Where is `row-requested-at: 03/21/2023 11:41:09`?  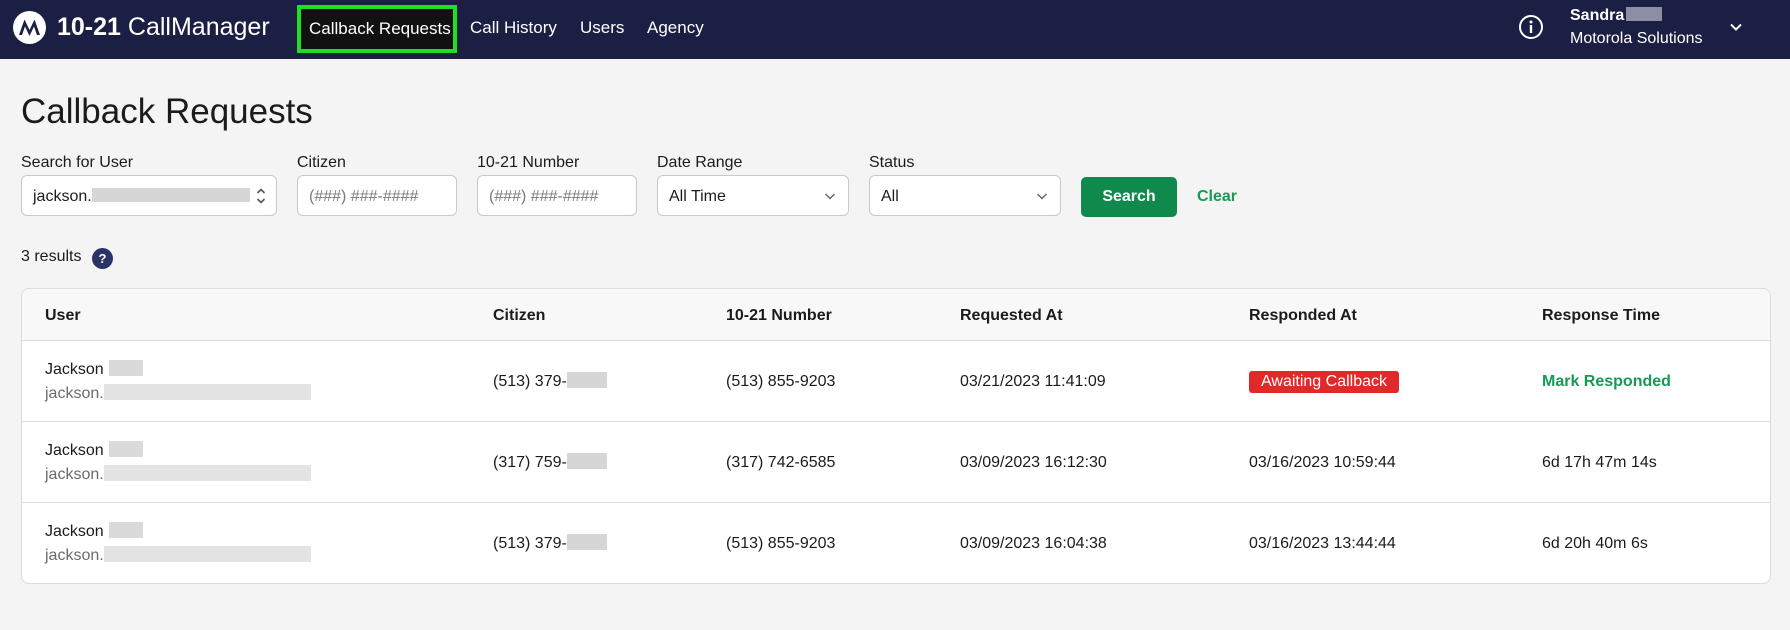
row-requested-at: 03/21/2023 11:41:09 is located at coordinates (1033, 381).